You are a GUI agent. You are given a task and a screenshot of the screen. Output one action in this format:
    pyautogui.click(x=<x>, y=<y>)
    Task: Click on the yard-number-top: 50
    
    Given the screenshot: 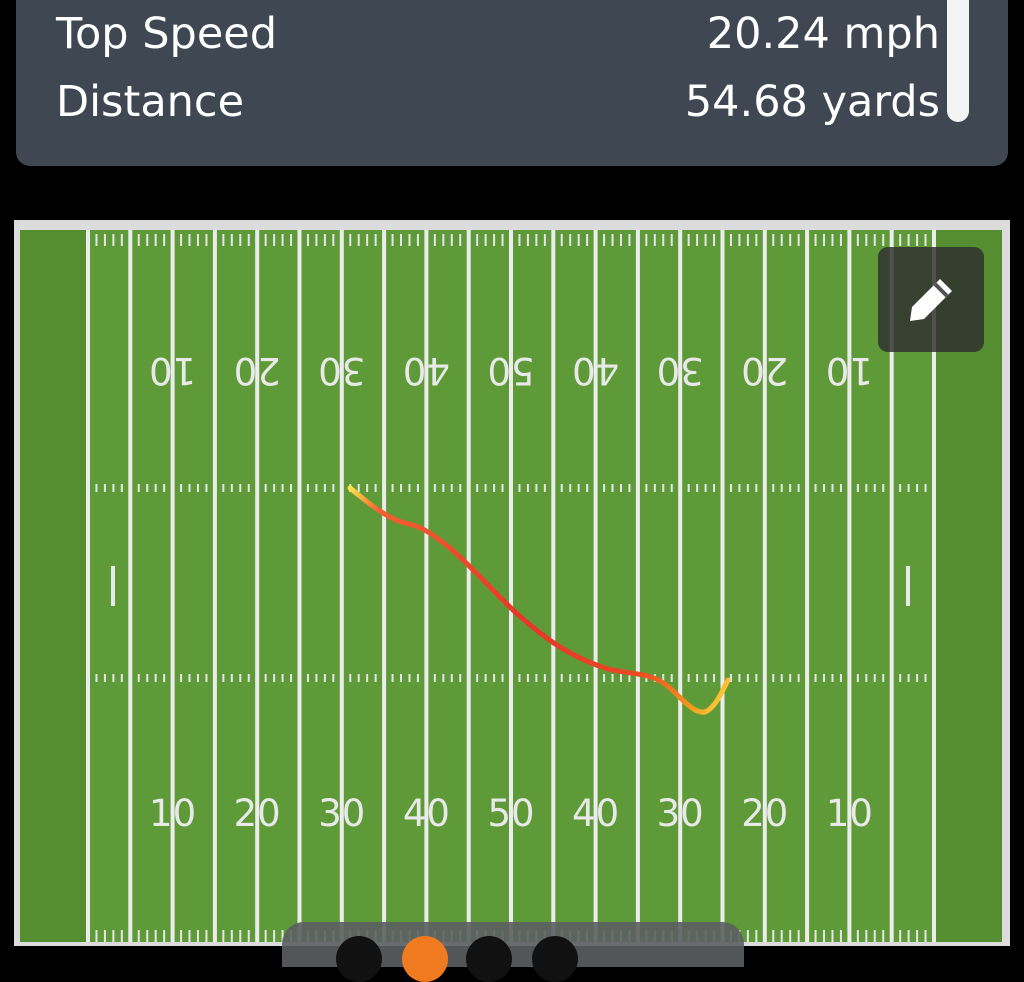 What is the action you would take?
    pyautogui.click(x=510, y=370)
    